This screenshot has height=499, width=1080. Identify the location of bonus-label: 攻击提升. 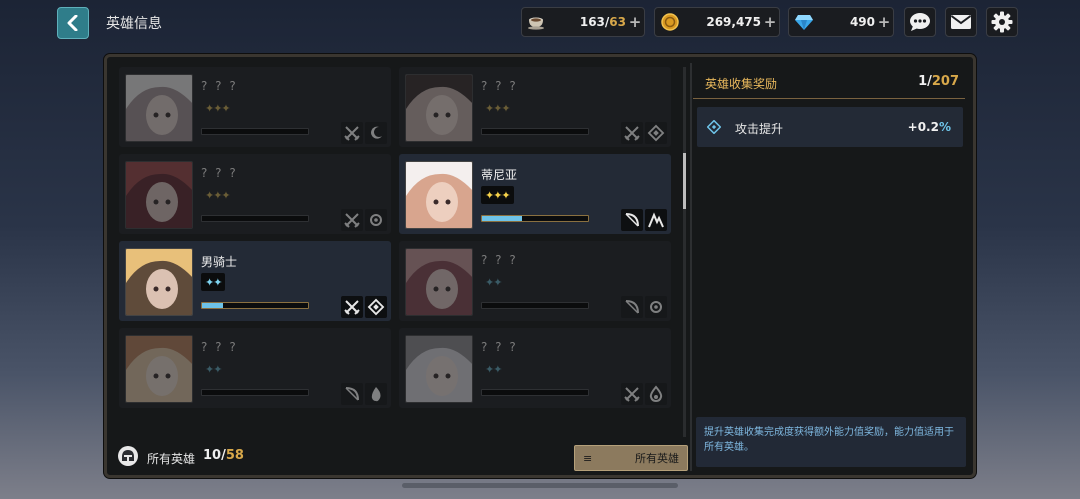
(759, 129).